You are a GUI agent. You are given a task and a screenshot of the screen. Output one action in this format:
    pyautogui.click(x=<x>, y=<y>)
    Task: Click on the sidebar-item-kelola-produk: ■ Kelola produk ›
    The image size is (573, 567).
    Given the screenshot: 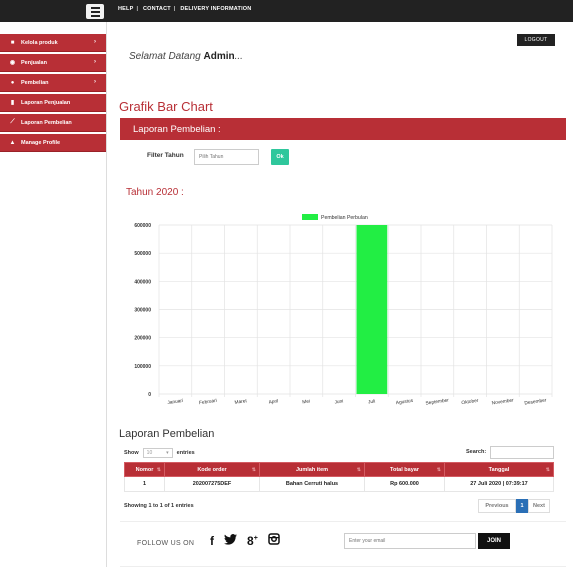 What is the action you would take?
    pyautogui.click(x=53, y=43)
    